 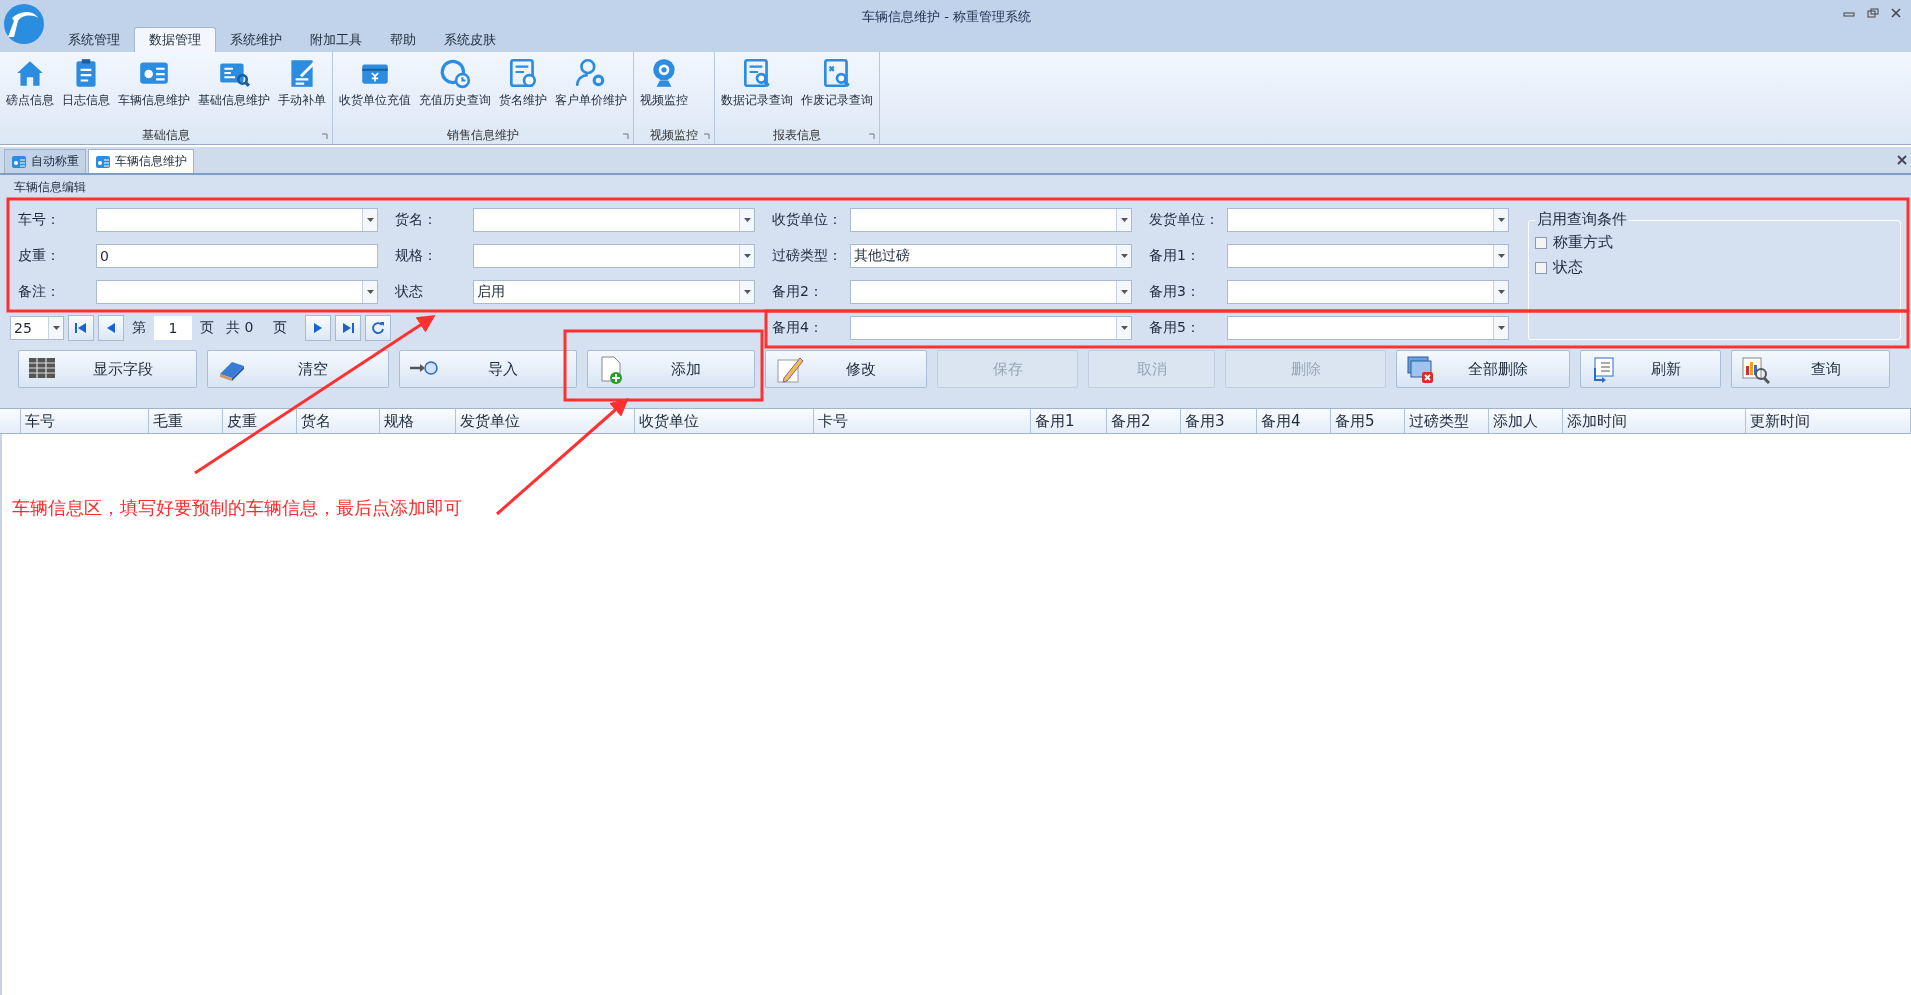 I want to click on action-button: 添加, so click(x=671, y=369).